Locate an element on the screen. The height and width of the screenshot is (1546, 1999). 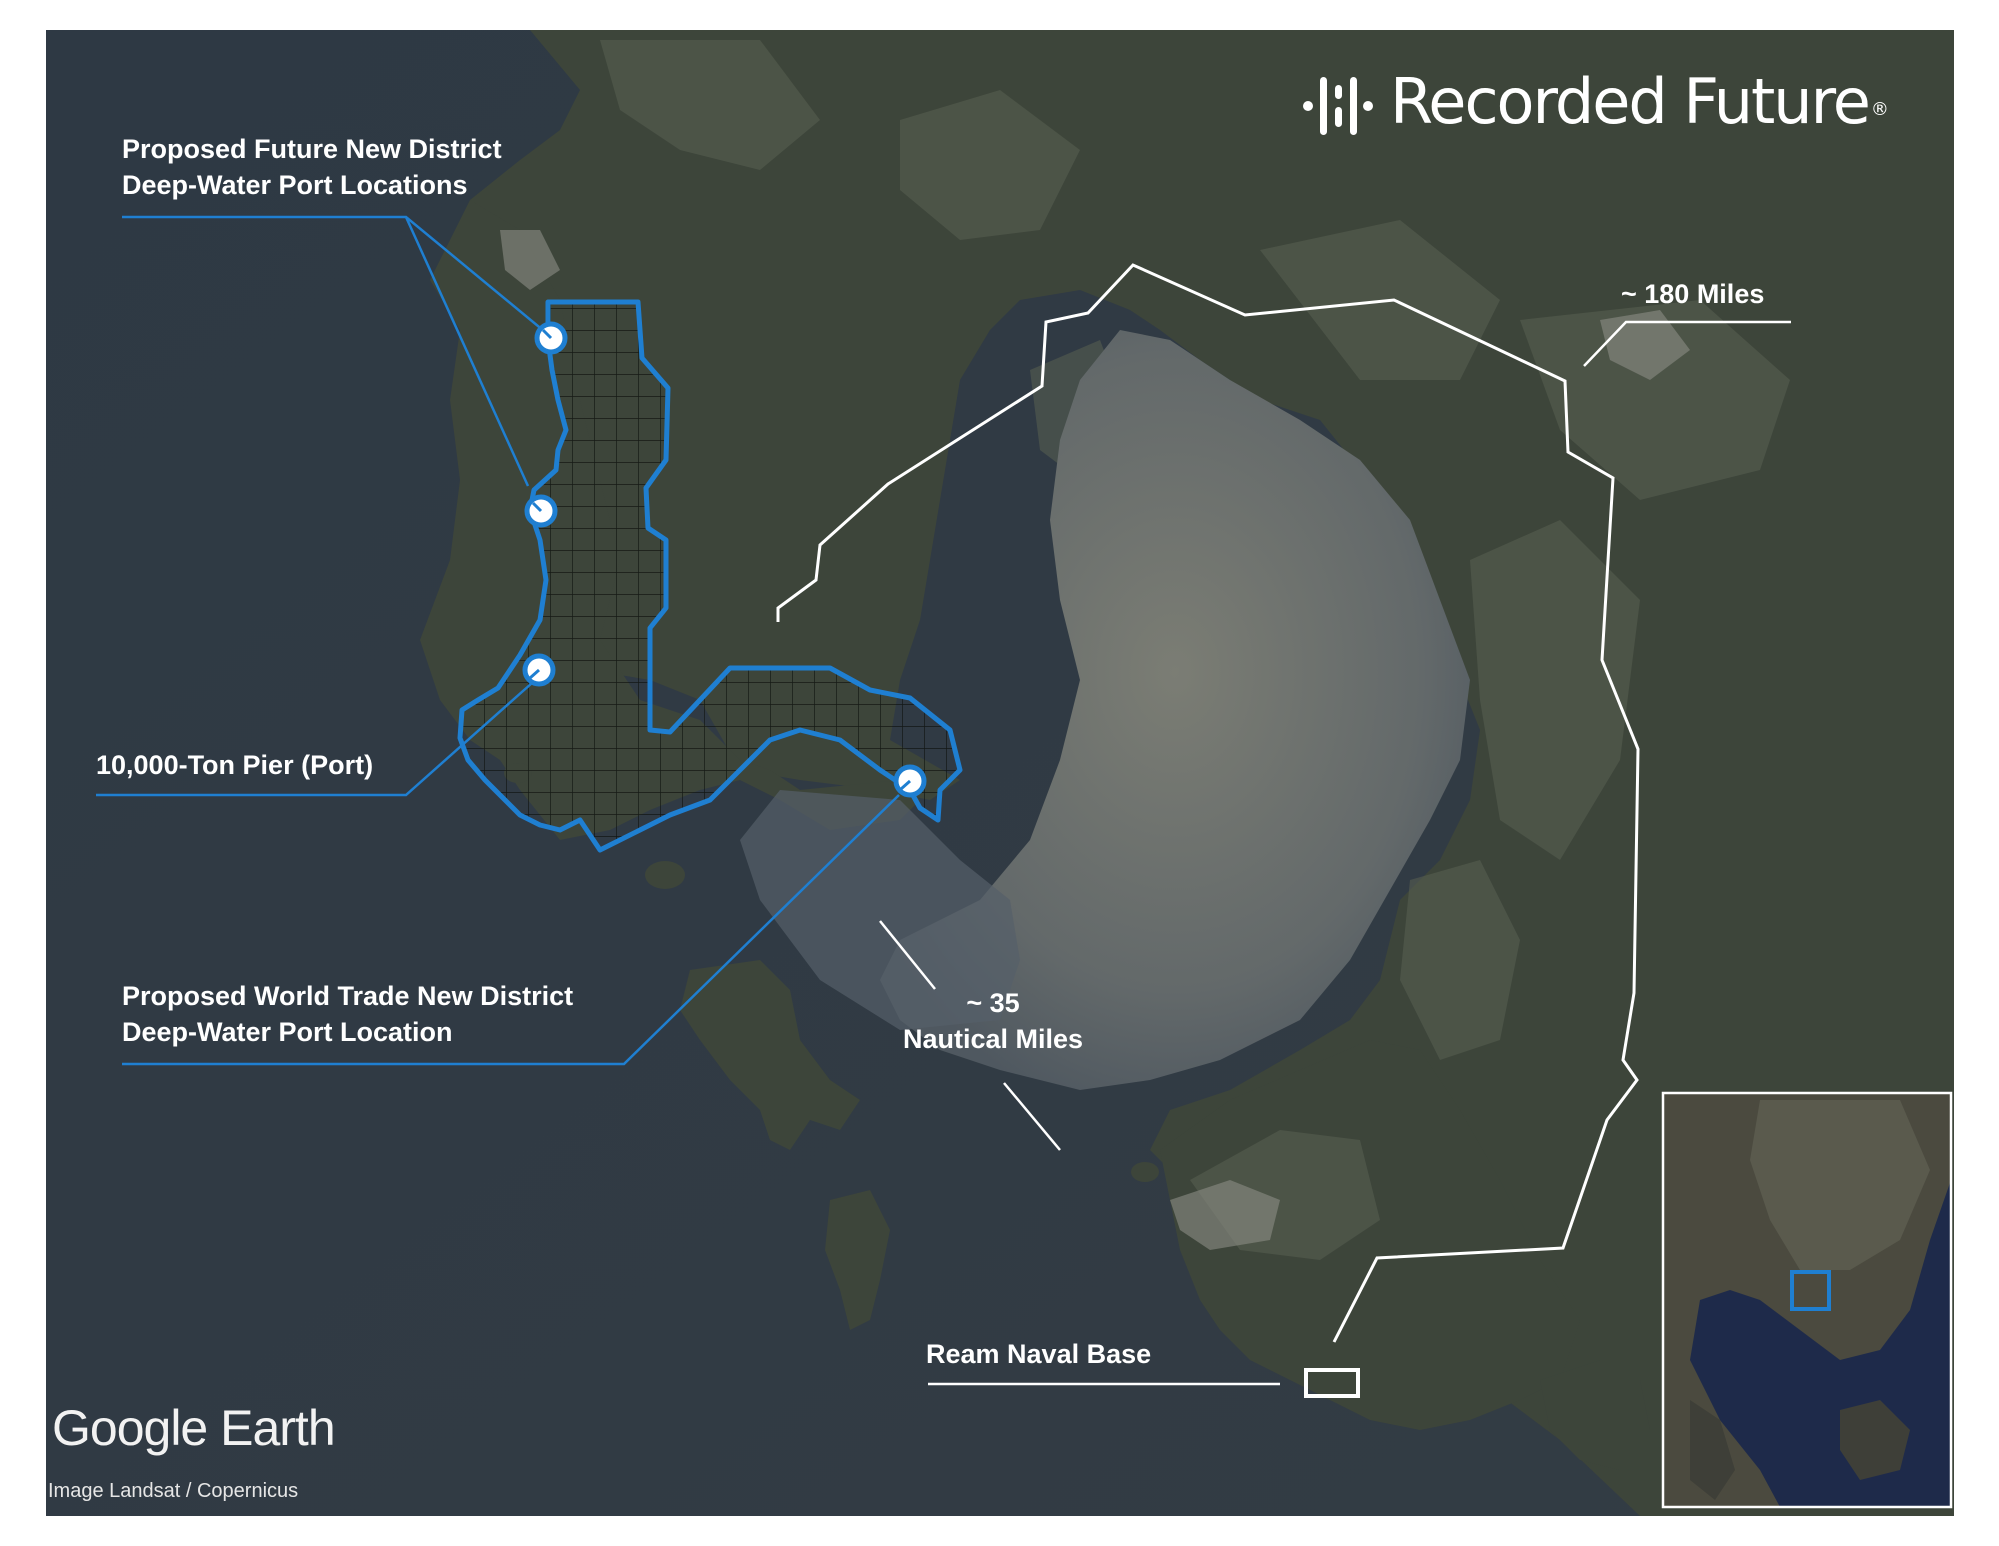
pier-label: 10,000-Ton Pier (Port) is located at coordinates (235, 765).